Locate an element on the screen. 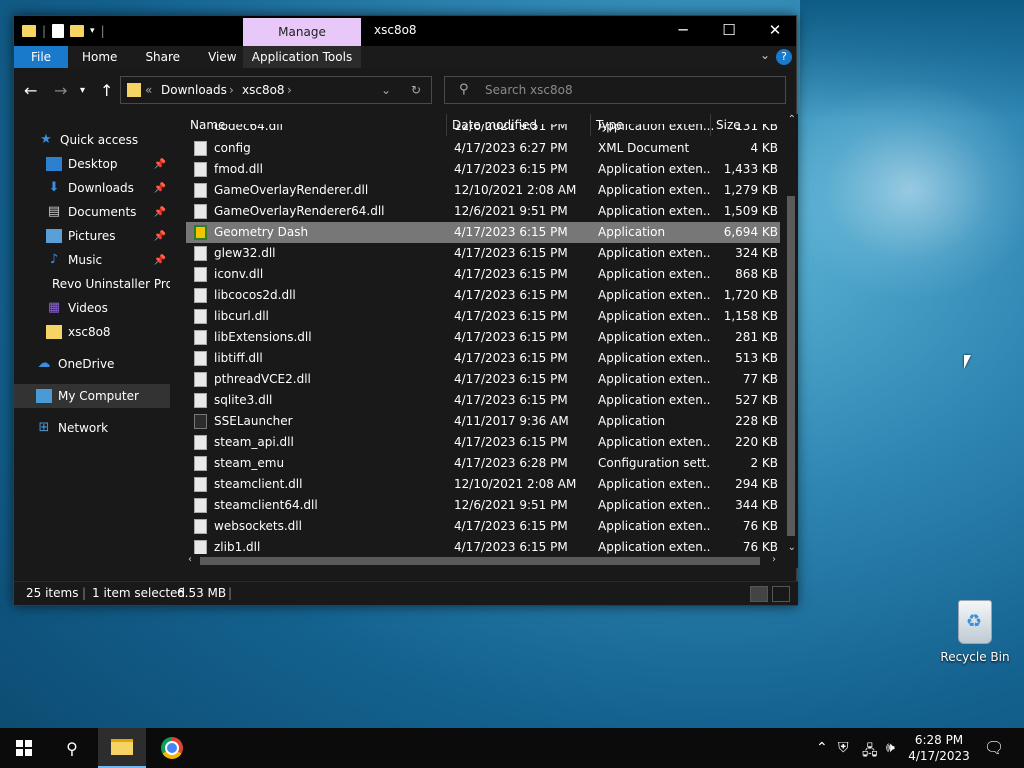 The height and width of the screenshot is (768, 1024). chevron-down-icon: ⌄ is located at coordinates (386, 90).